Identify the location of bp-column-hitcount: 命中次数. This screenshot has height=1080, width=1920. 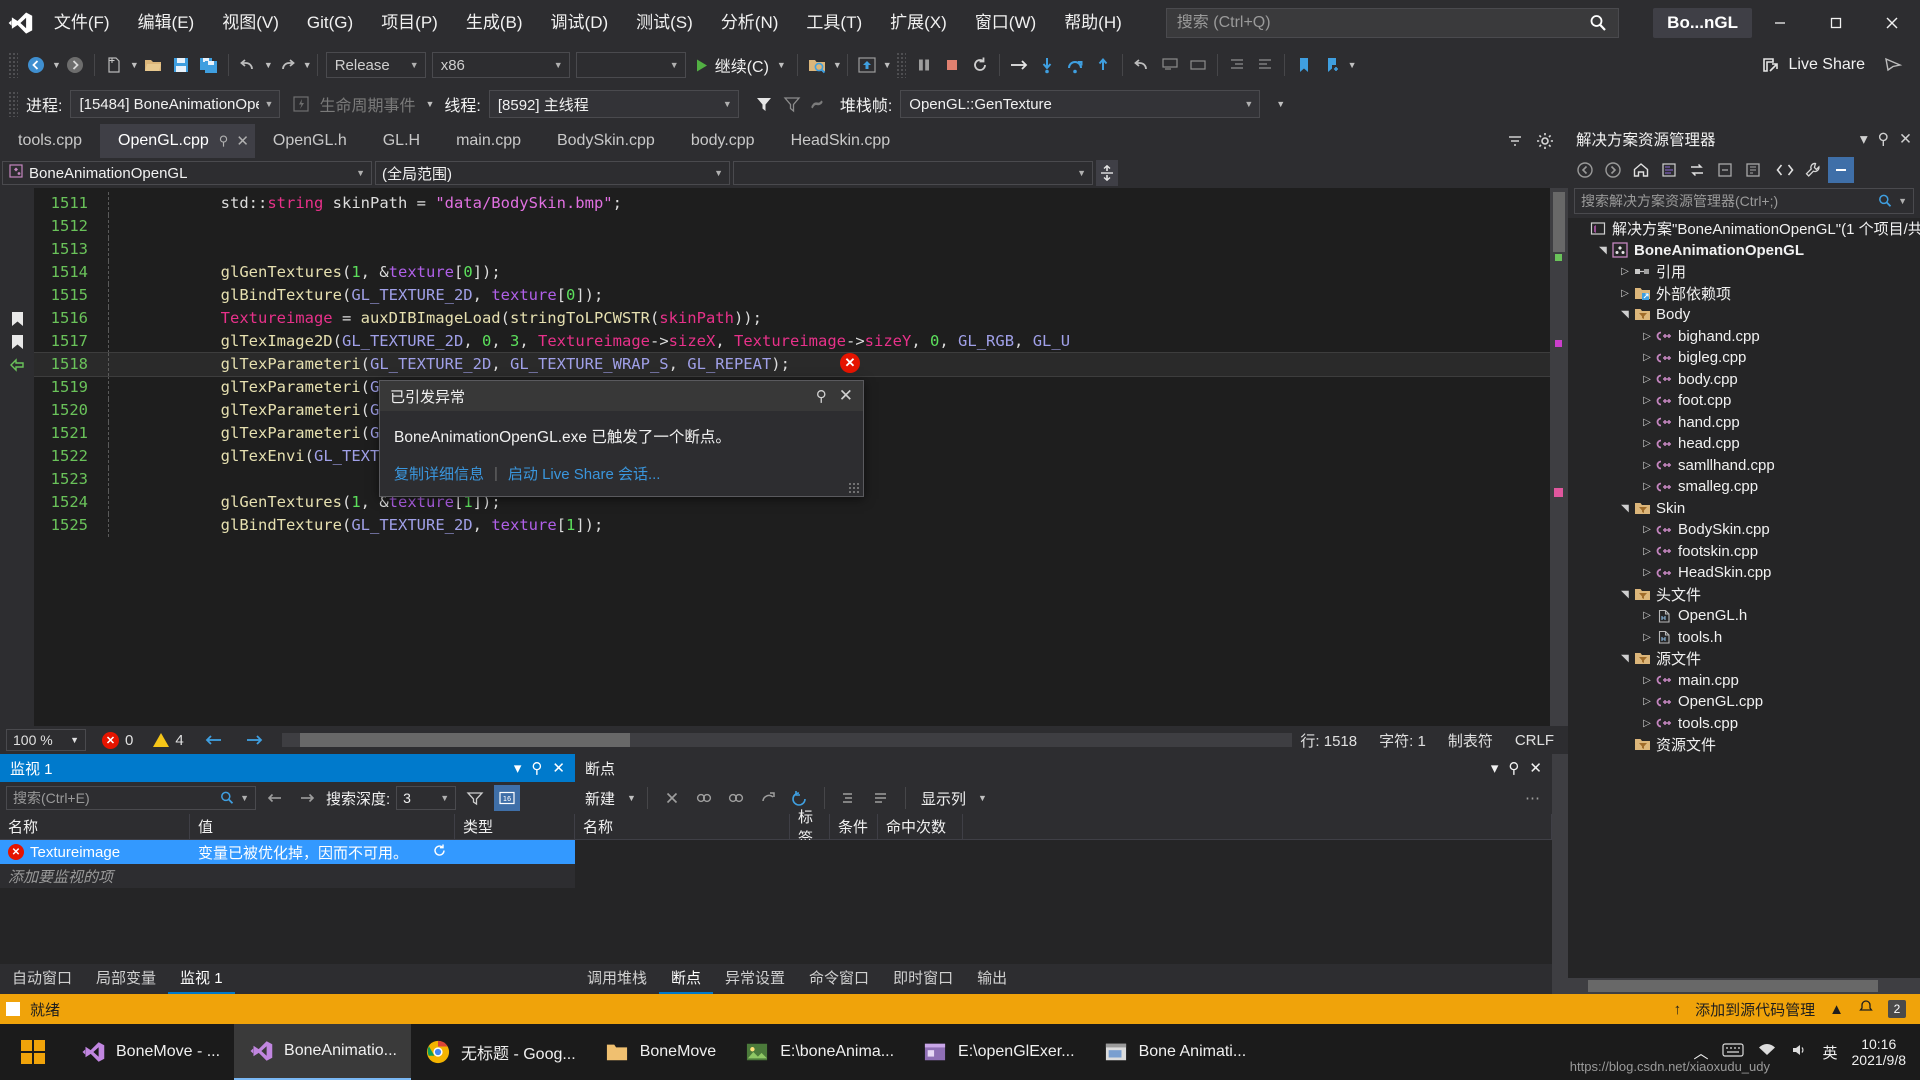
(920, 826).